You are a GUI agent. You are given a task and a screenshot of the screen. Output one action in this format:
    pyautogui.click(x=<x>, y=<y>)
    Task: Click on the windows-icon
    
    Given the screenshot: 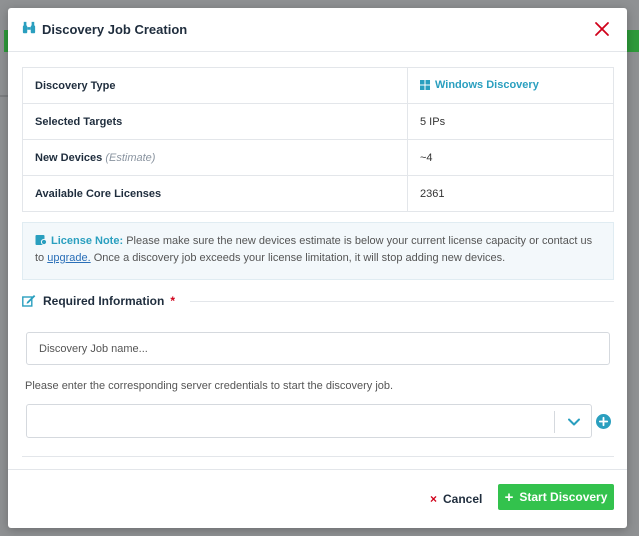 What is the action you would take?
    pyautogui.click(x=425, y=84)
    